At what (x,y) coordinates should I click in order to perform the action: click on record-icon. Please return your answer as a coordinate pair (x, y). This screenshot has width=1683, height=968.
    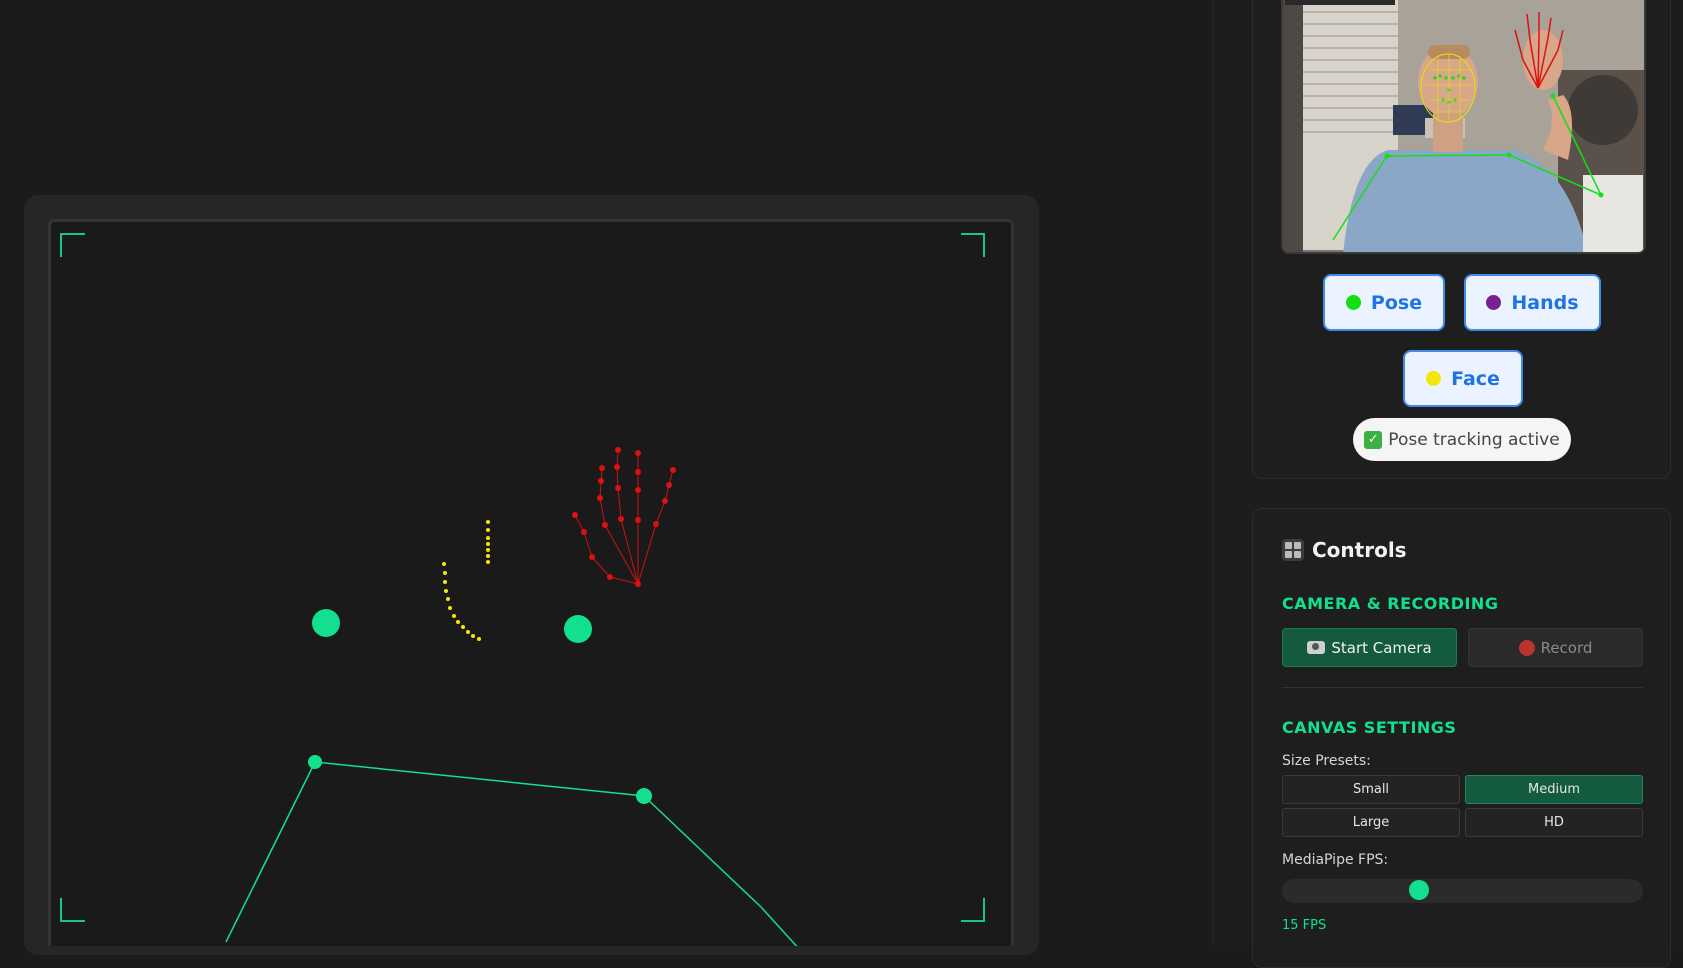
    Looking at the image, I should click on (1526, 647).